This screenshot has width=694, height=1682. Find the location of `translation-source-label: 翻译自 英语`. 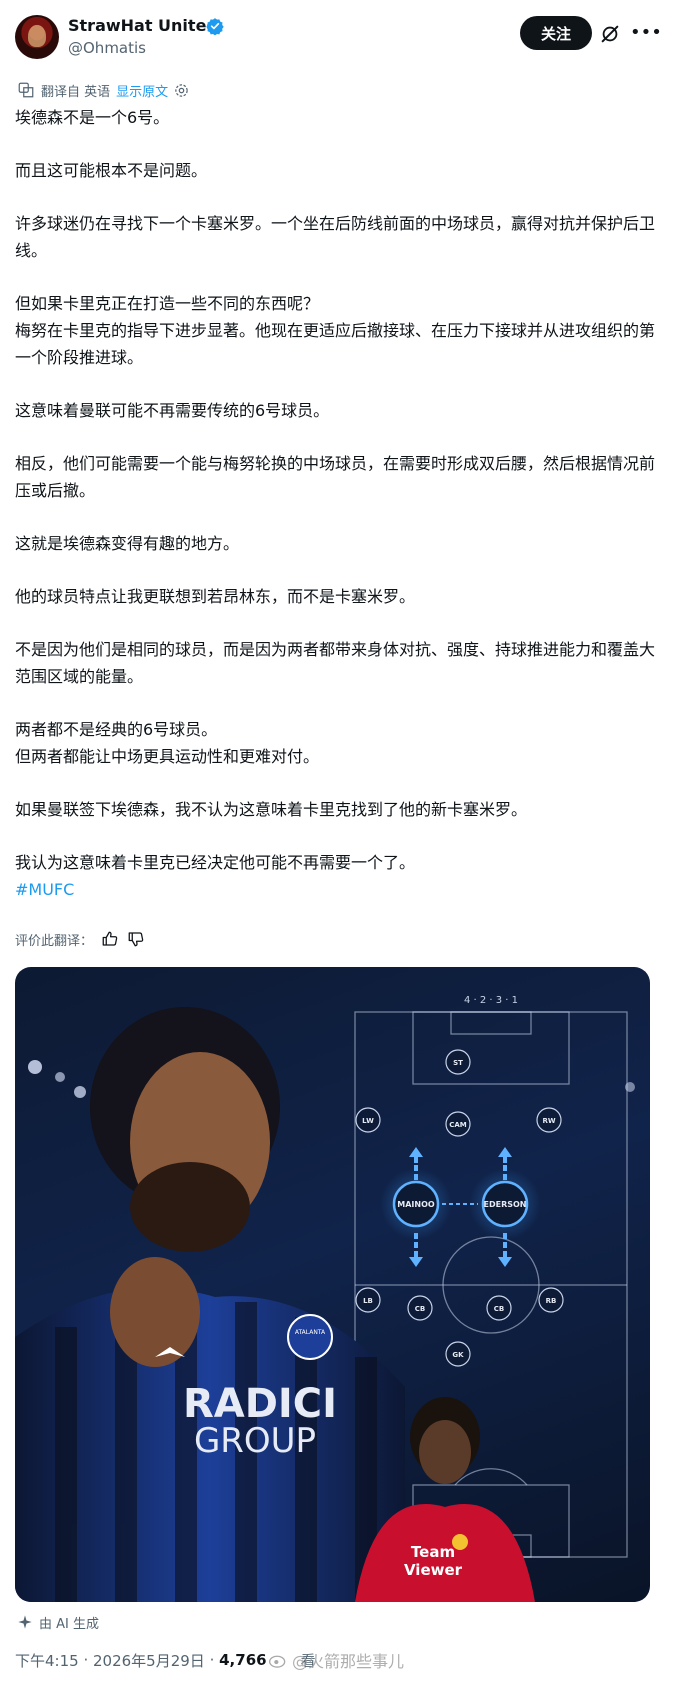

translation-source-label: 翻译自 英语 is located at coordinates (76, 92).